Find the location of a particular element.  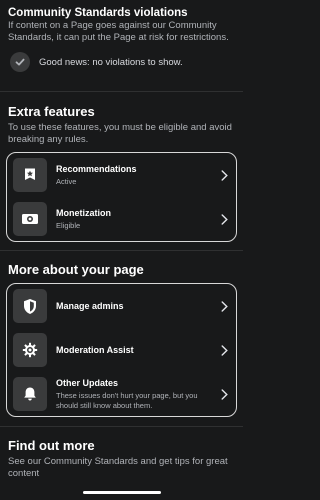

home-indicator is located at coordinates (121, 492).